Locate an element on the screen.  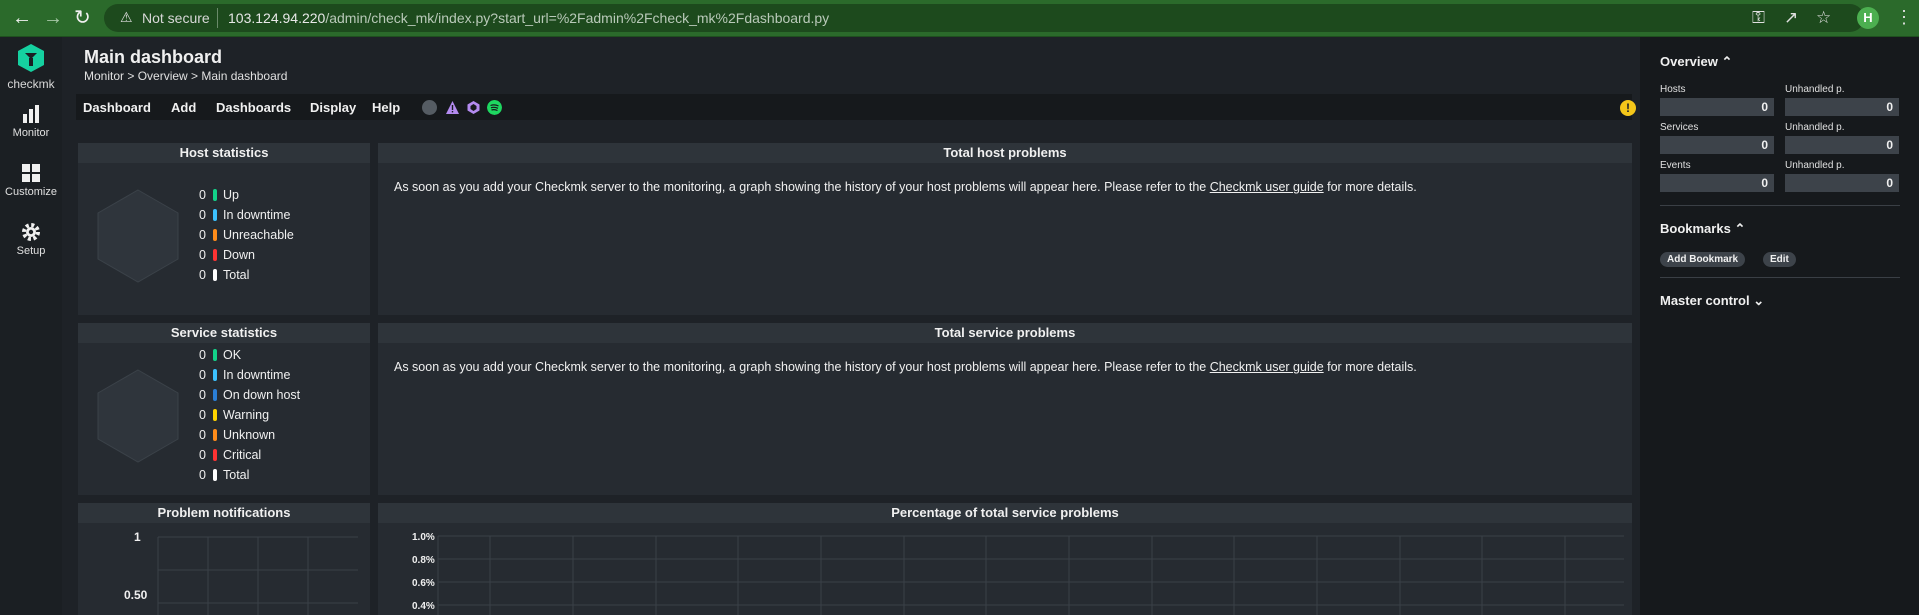
reload-icon: ↻ is located at coordinates (82, 18).